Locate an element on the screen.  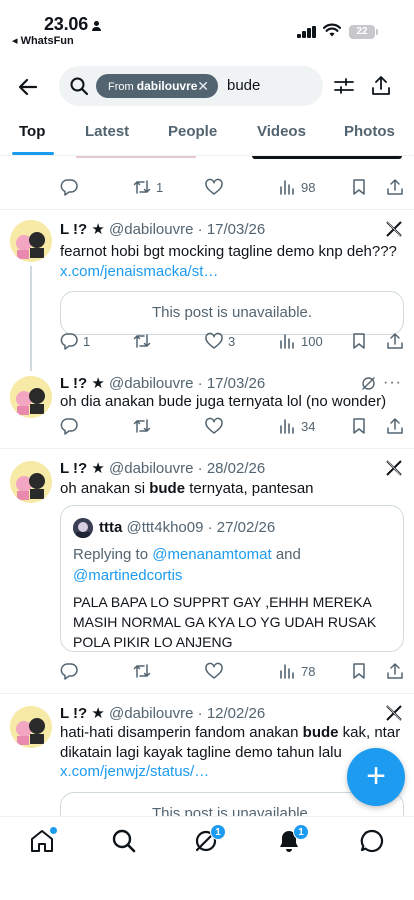
compose-post-button: + is located at coordinates (376, 777).